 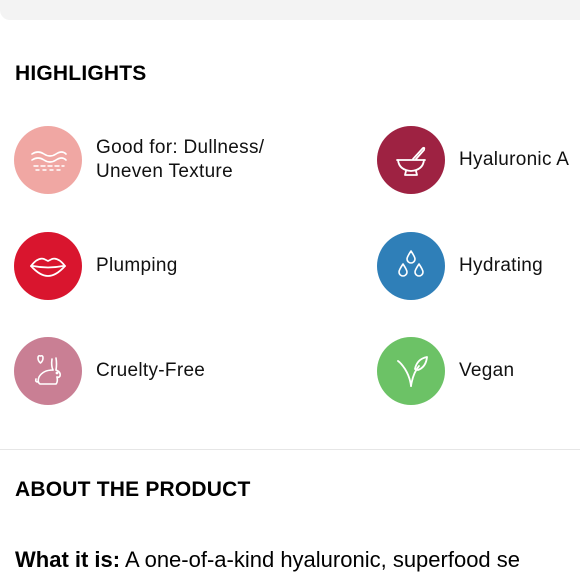 What do you see at coordinates (290, 449) in the screenshot?
I see `section-divider` at bounding box center [290, 449].